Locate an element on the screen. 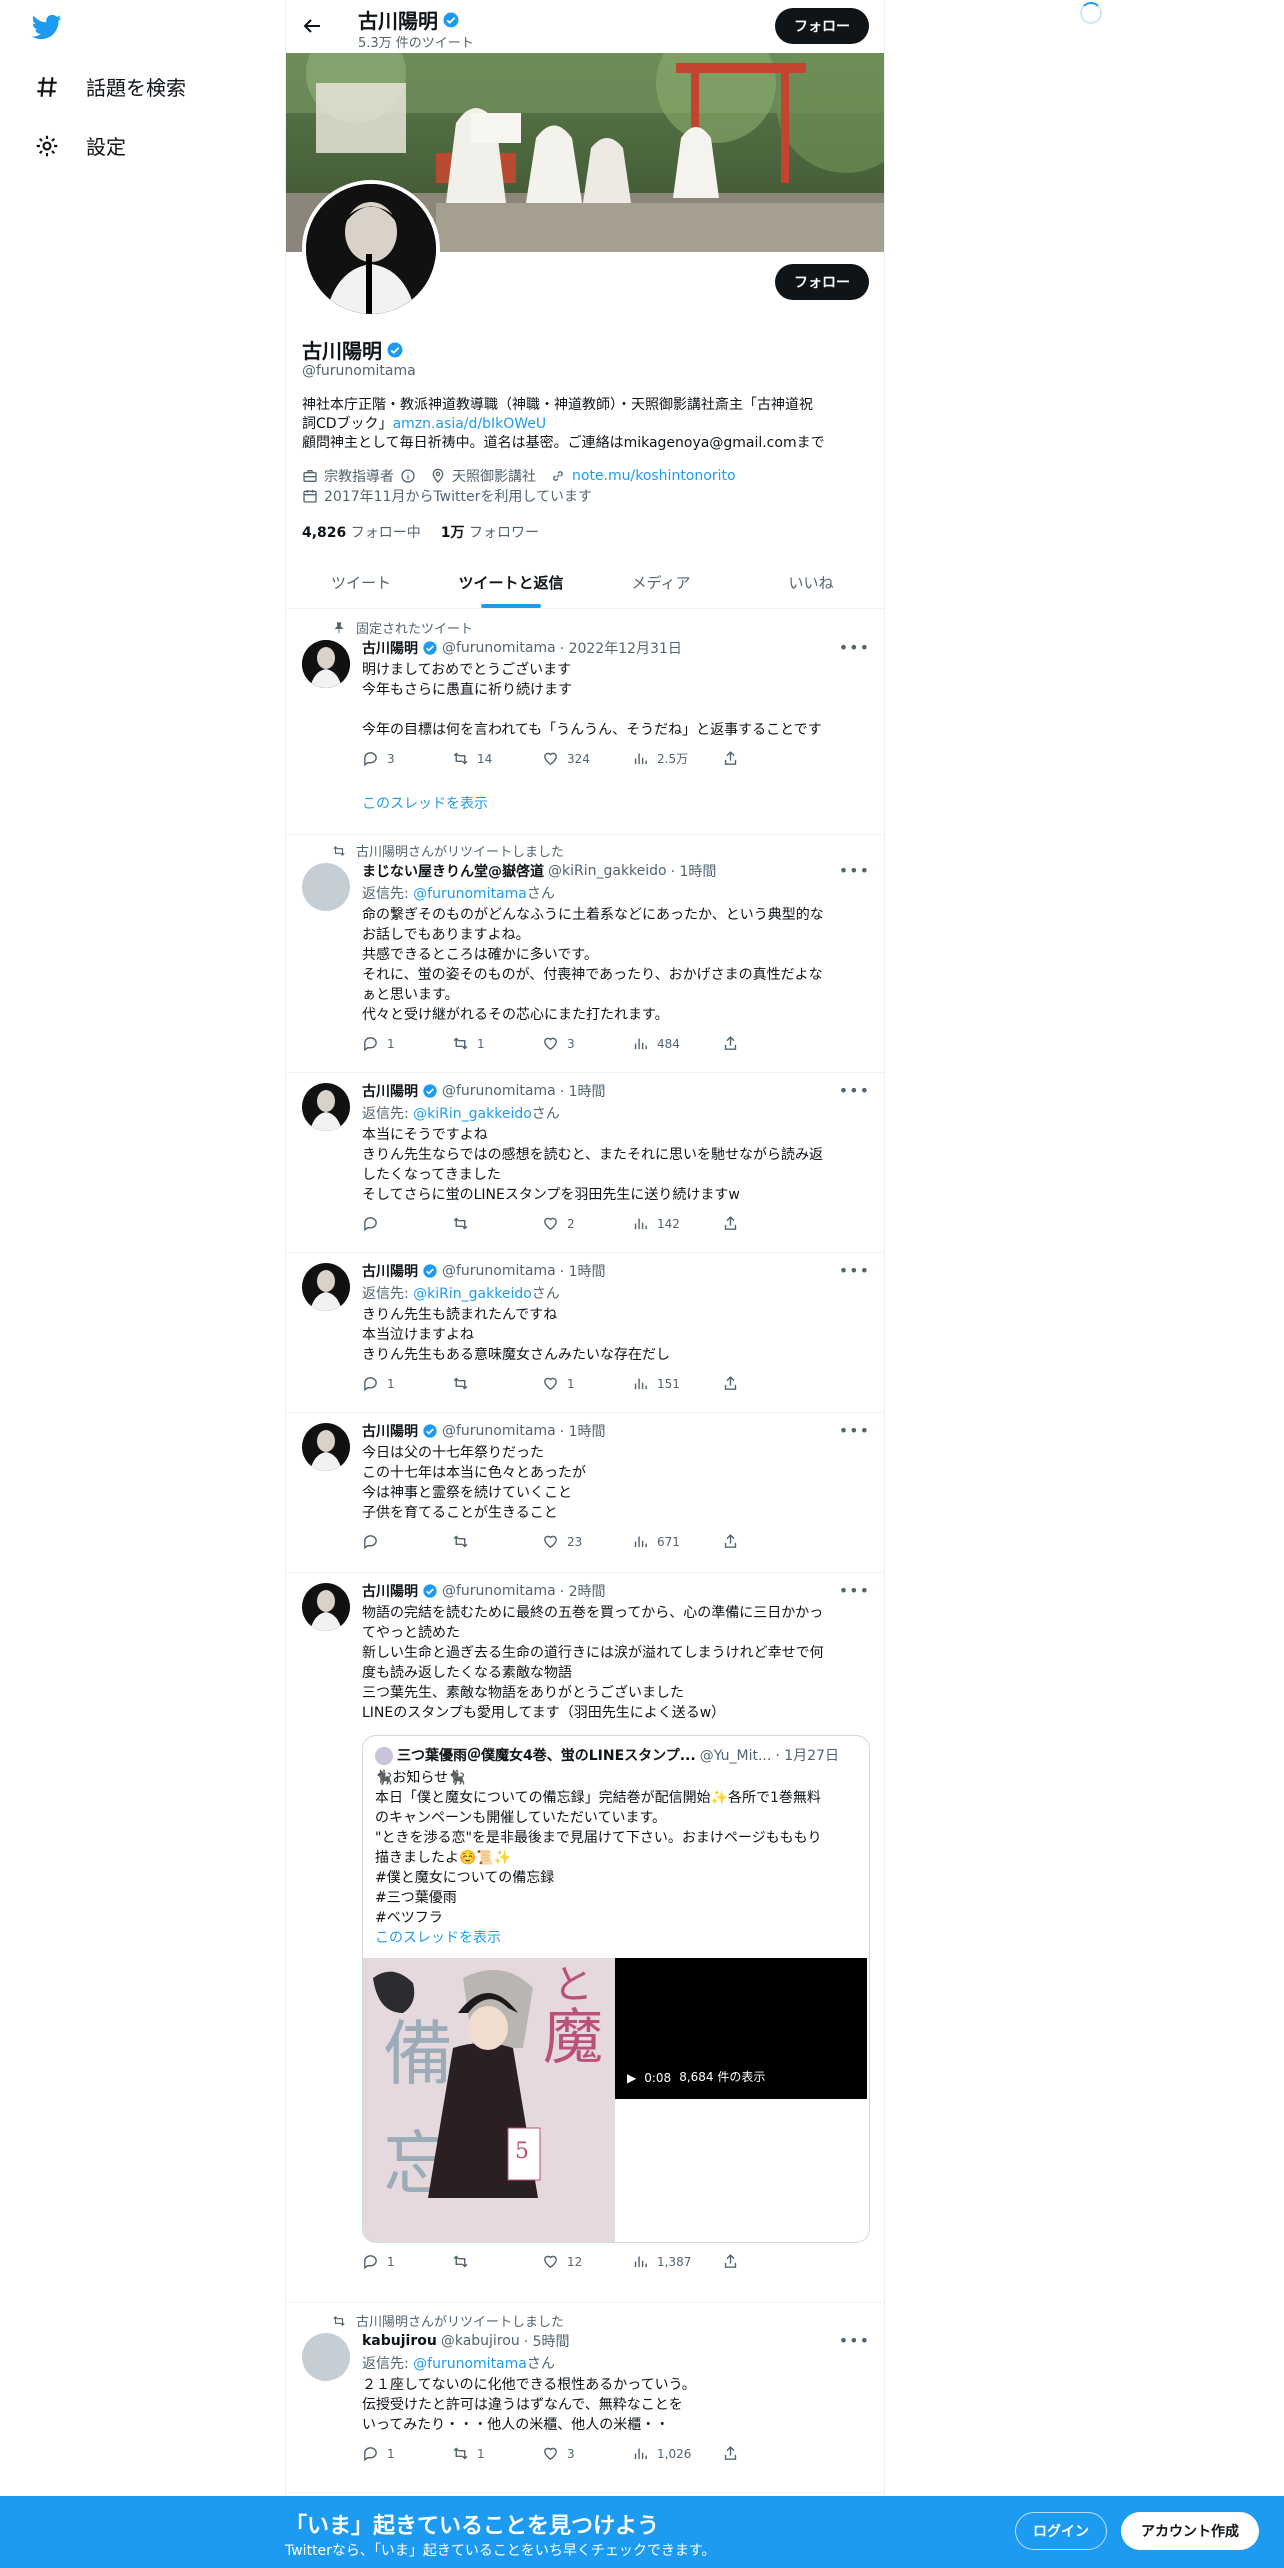 The width and height of the screenshot is (1284, 2568). info-icon is located at coordinates (408, 476).